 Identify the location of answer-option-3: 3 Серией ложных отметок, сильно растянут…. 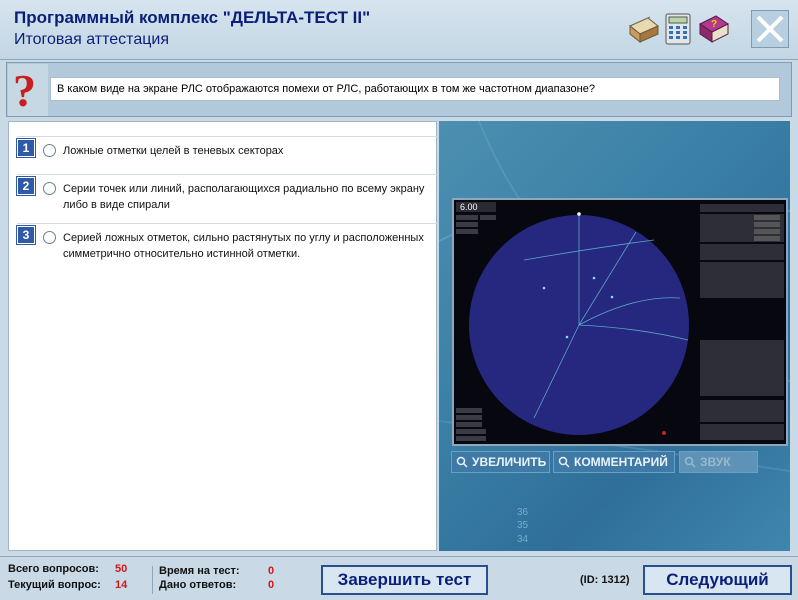
(226, 247).